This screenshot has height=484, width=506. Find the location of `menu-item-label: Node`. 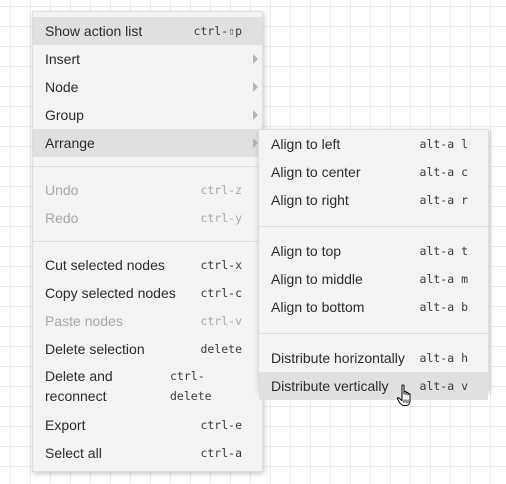

menu-item-label: Node is located at coordinates (62, 87).